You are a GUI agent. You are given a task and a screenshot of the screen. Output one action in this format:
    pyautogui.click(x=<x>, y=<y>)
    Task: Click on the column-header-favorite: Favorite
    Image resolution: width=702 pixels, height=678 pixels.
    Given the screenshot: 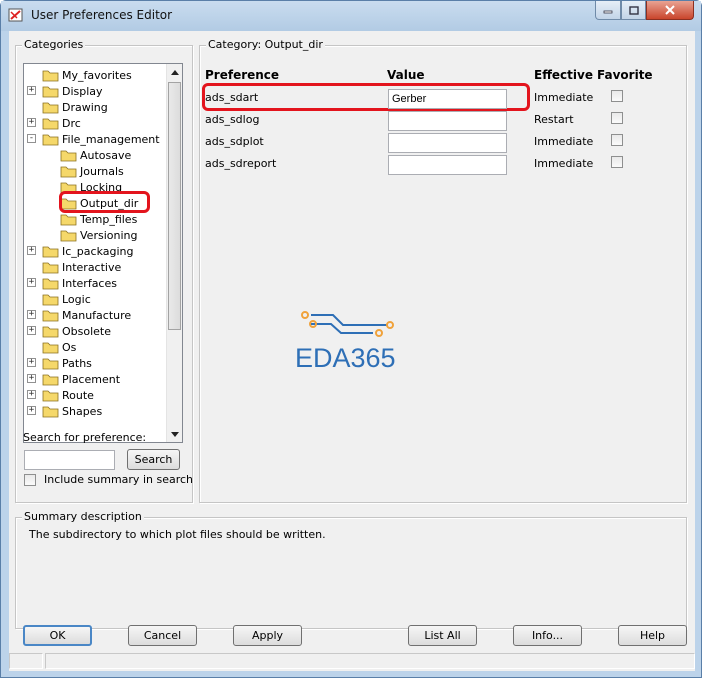 What is the action you would take?
    pyautogui.click(x=625, y=75)
    